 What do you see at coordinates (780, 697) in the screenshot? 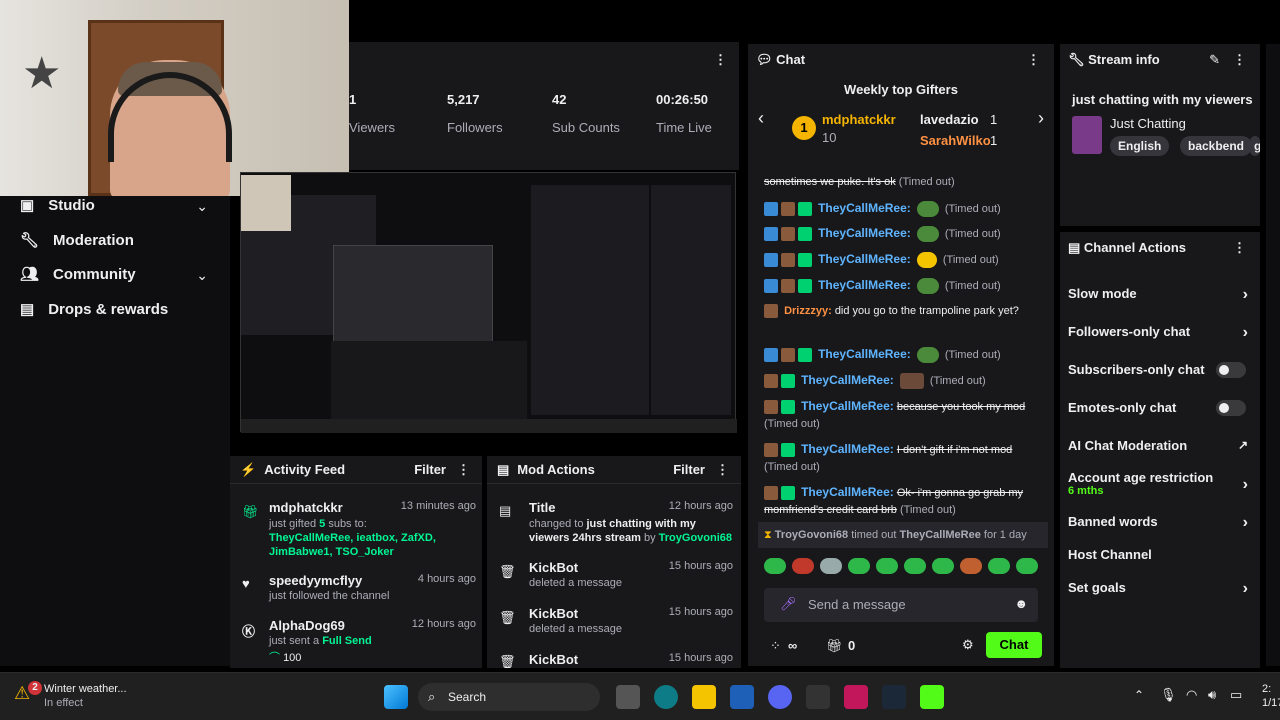
I see `discord-icon` at bounding box center [780, 697].